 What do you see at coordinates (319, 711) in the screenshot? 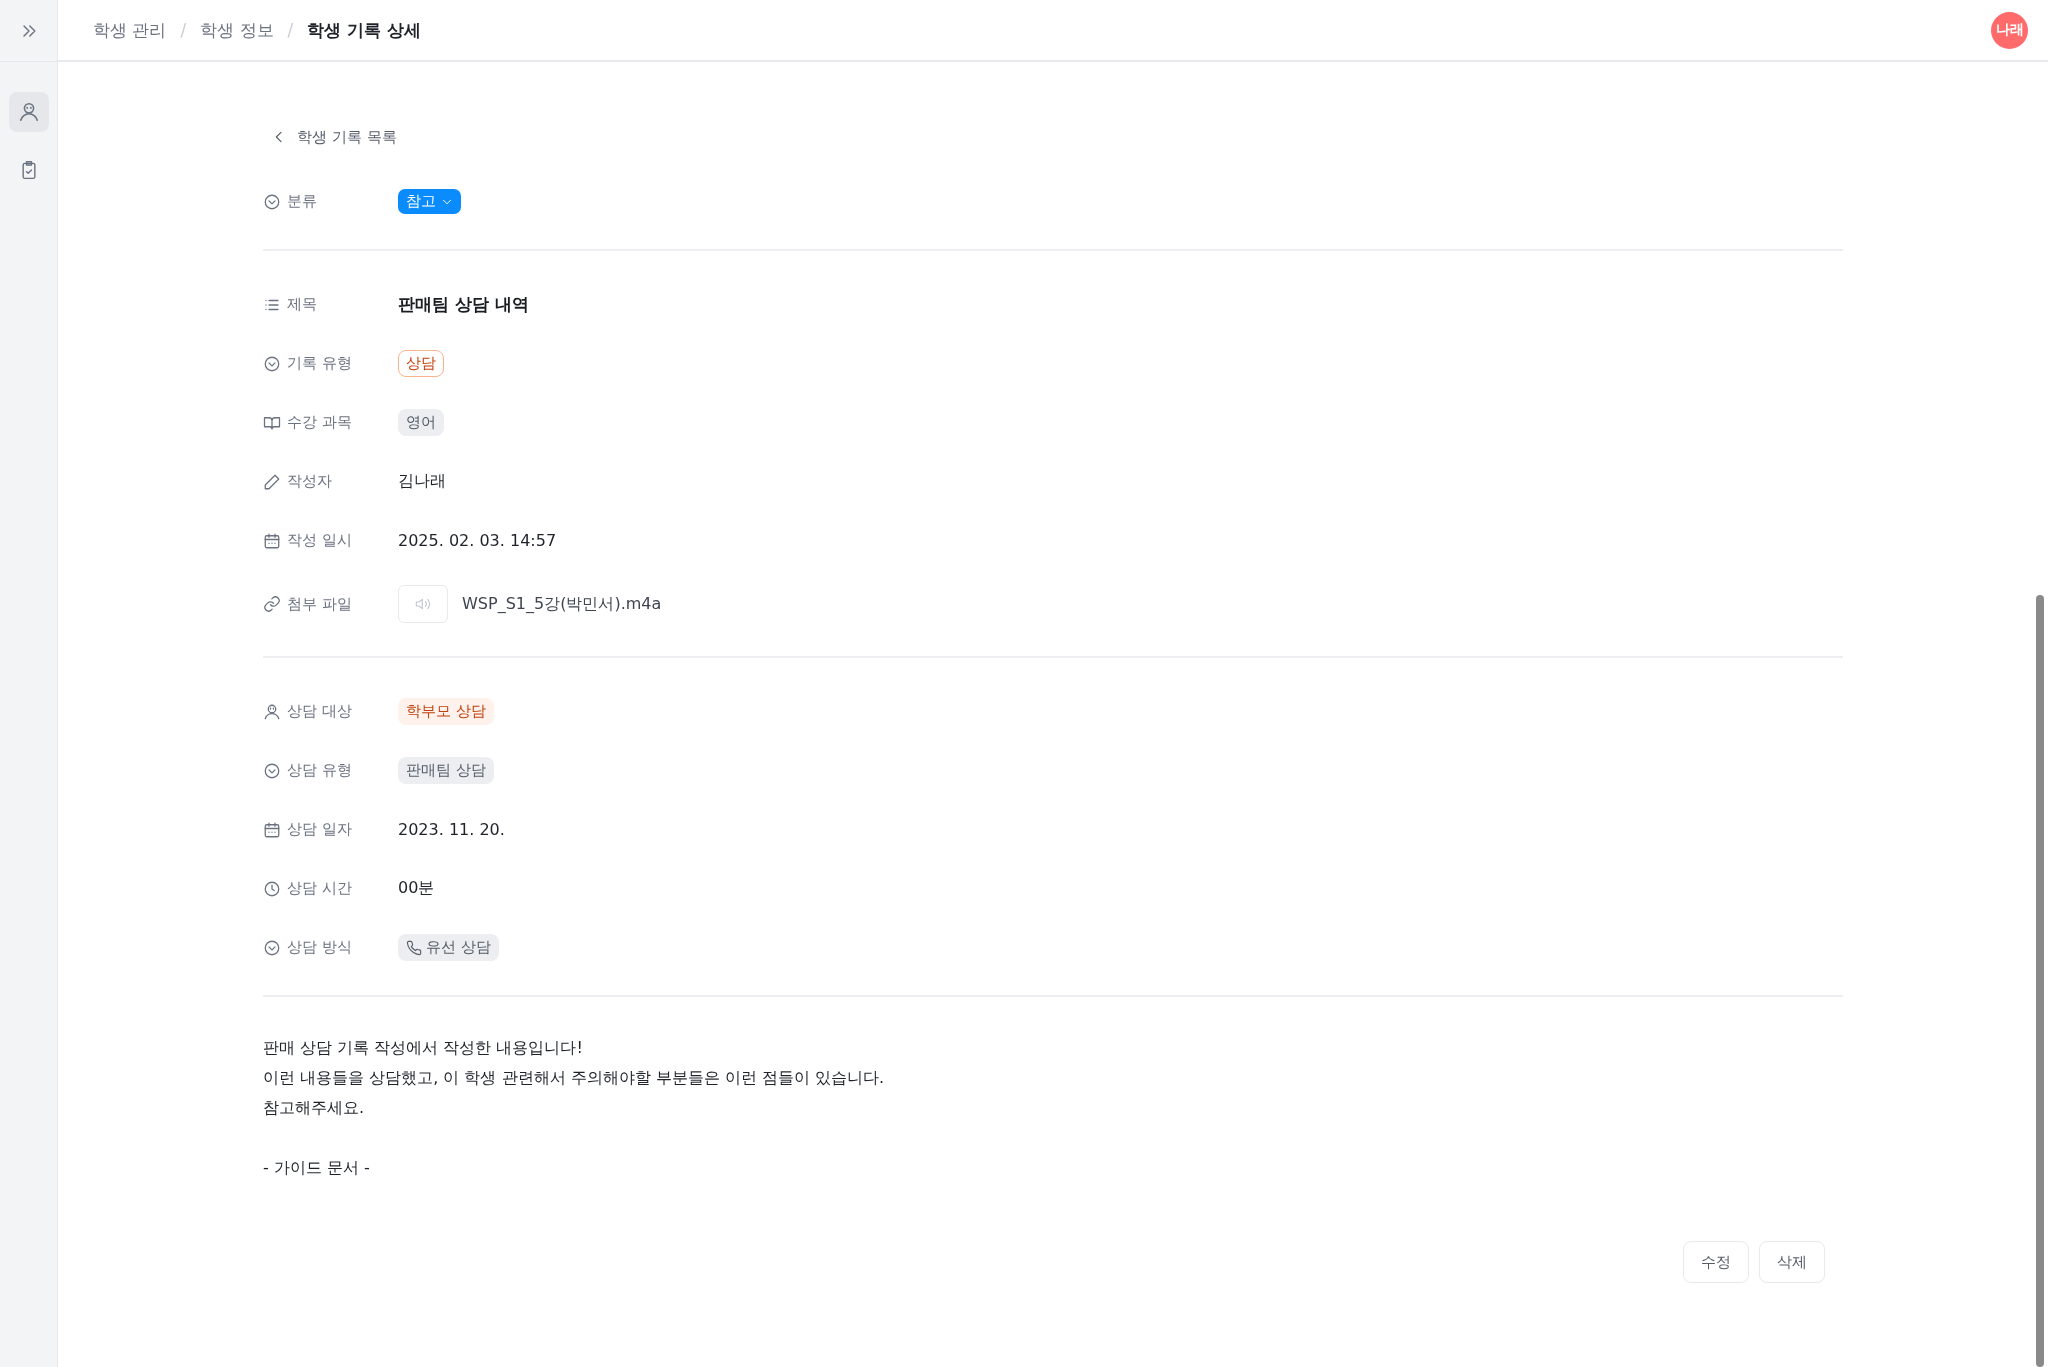
I see `field-label: 상담 대상` at bounding box center [319, 711].